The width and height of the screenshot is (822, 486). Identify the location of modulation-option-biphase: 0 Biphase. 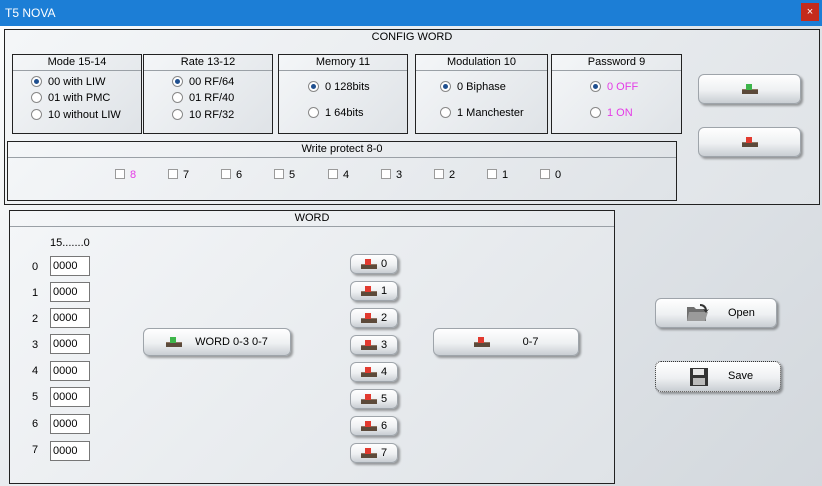
(473, 88).